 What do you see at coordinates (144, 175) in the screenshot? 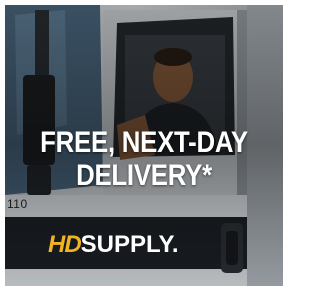
I see `headline-line-2: DELIVERY*` at bounding box center [144, 175].